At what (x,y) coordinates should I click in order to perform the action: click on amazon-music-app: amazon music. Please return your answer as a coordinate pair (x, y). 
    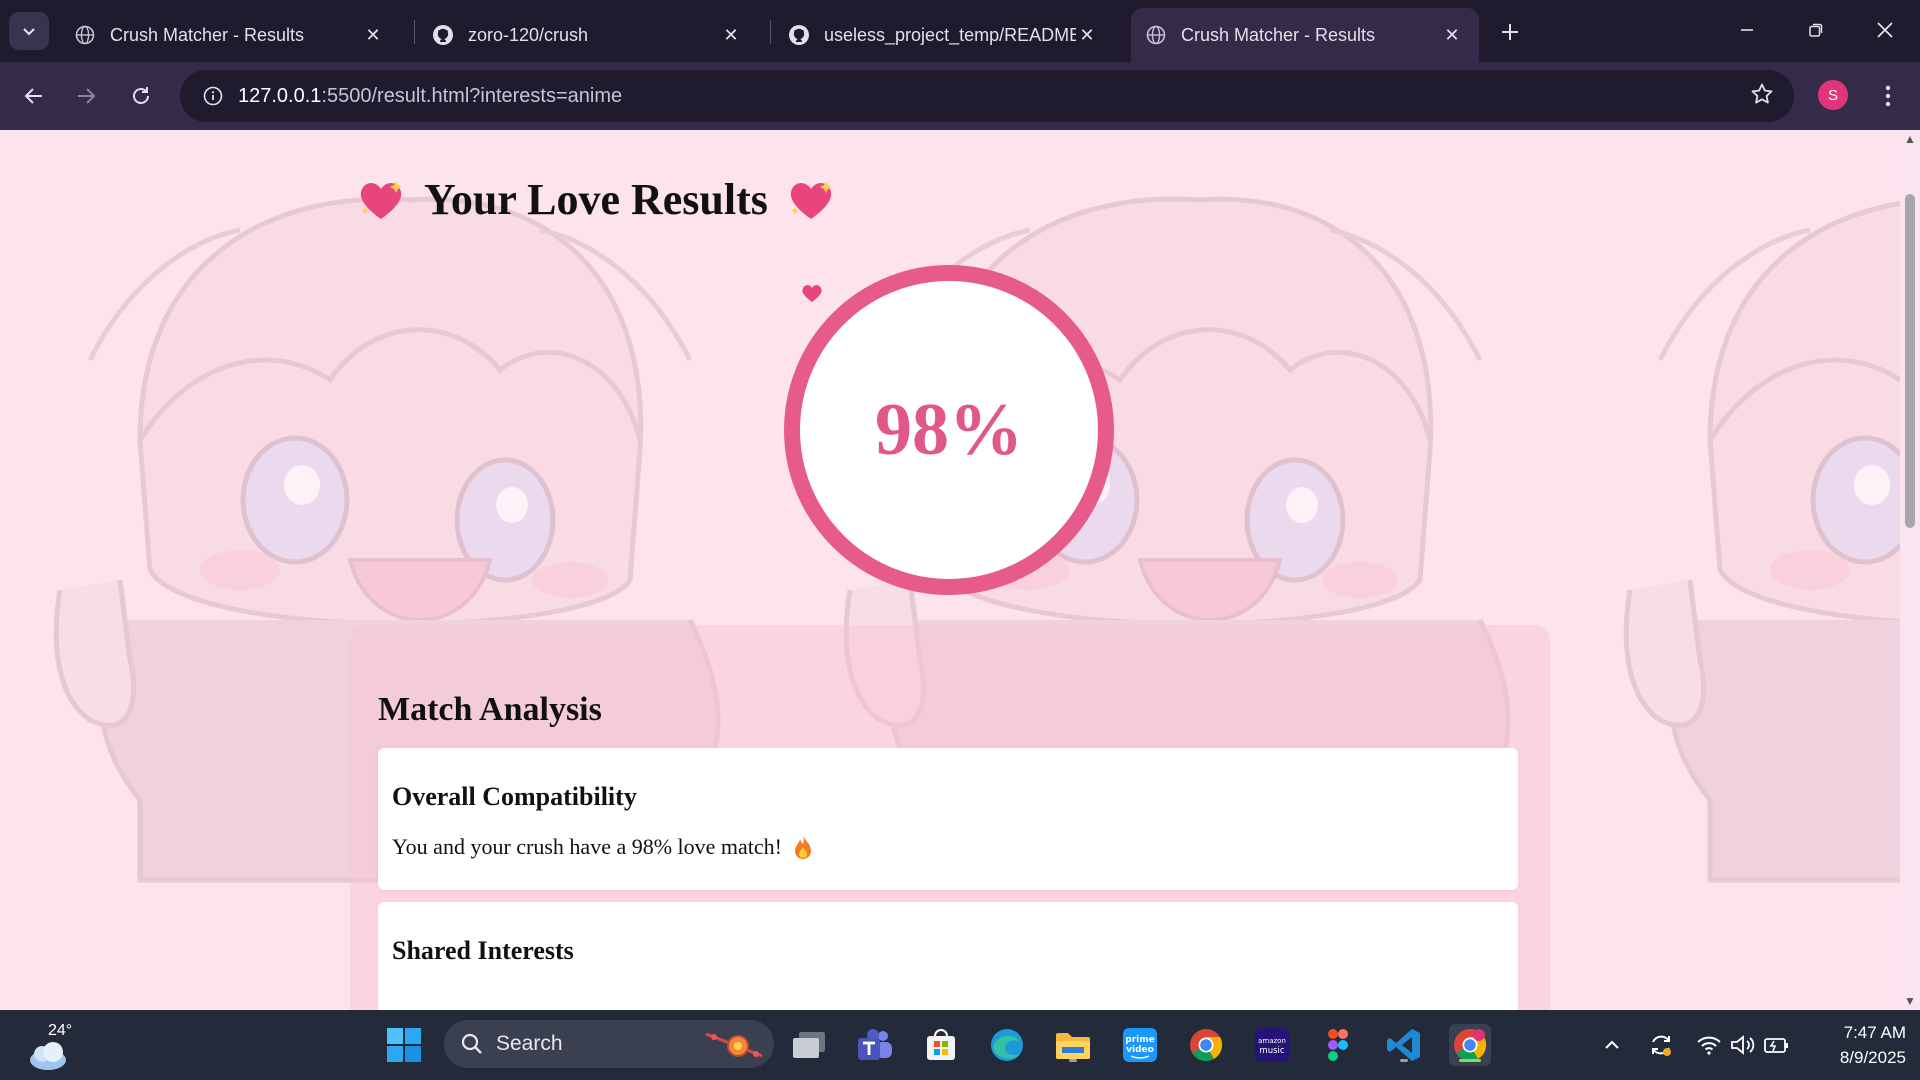
    Looking at the image, I should click on (1272, 1045).